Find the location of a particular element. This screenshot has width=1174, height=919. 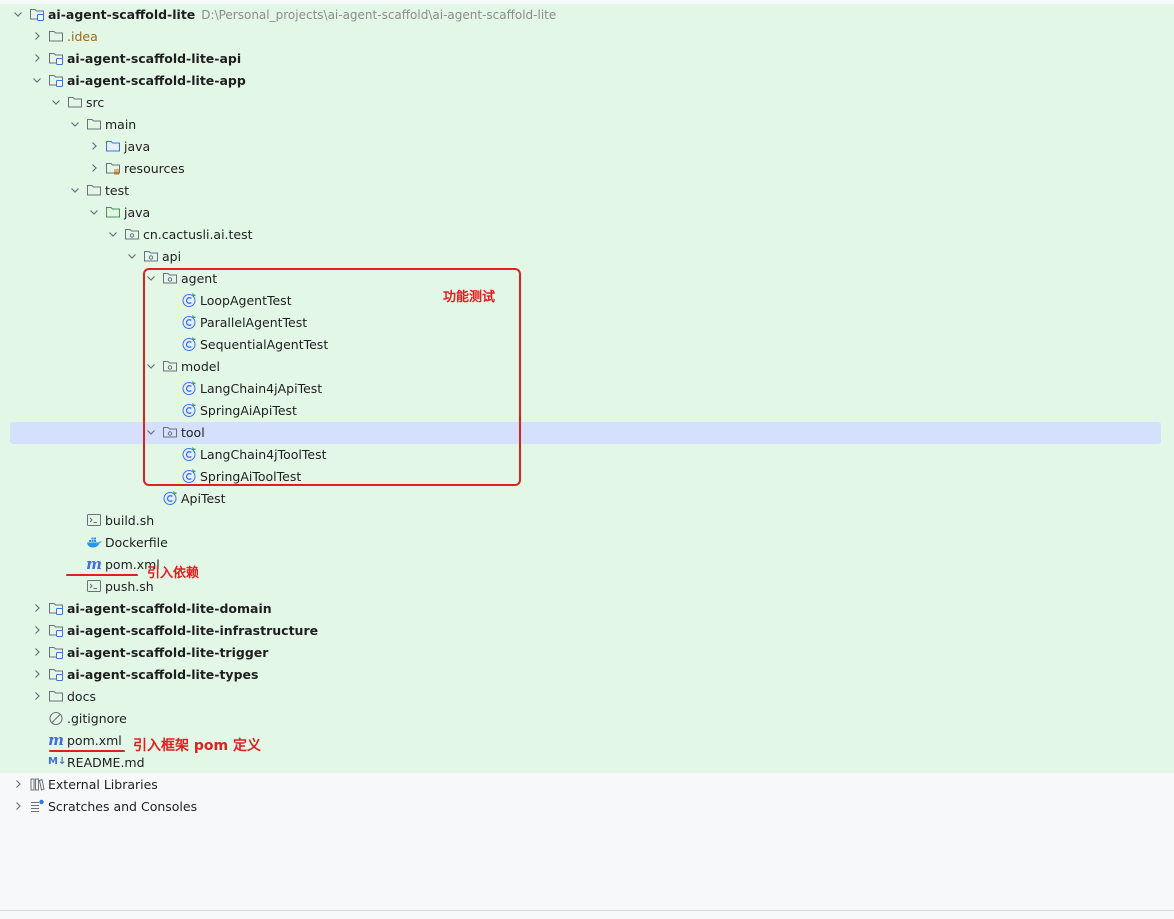

tree-node-gitignore: .gitignore is located at coordinates (587, 719).